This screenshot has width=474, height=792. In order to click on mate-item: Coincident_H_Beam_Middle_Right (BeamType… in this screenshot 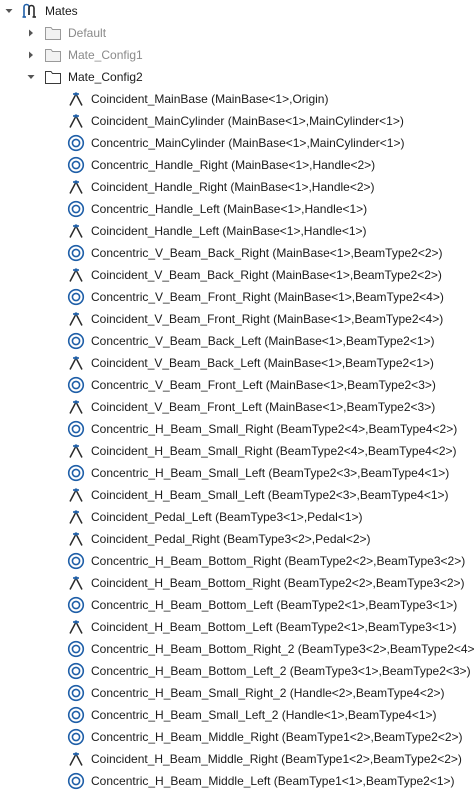, I will do `click(237, 759)`.